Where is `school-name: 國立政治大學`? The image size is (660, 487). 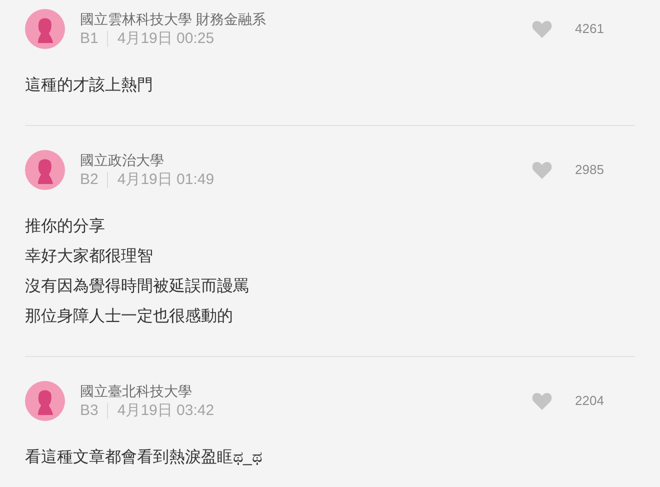
school-name: 國立政治大學 is located at coordinates (122, 159).